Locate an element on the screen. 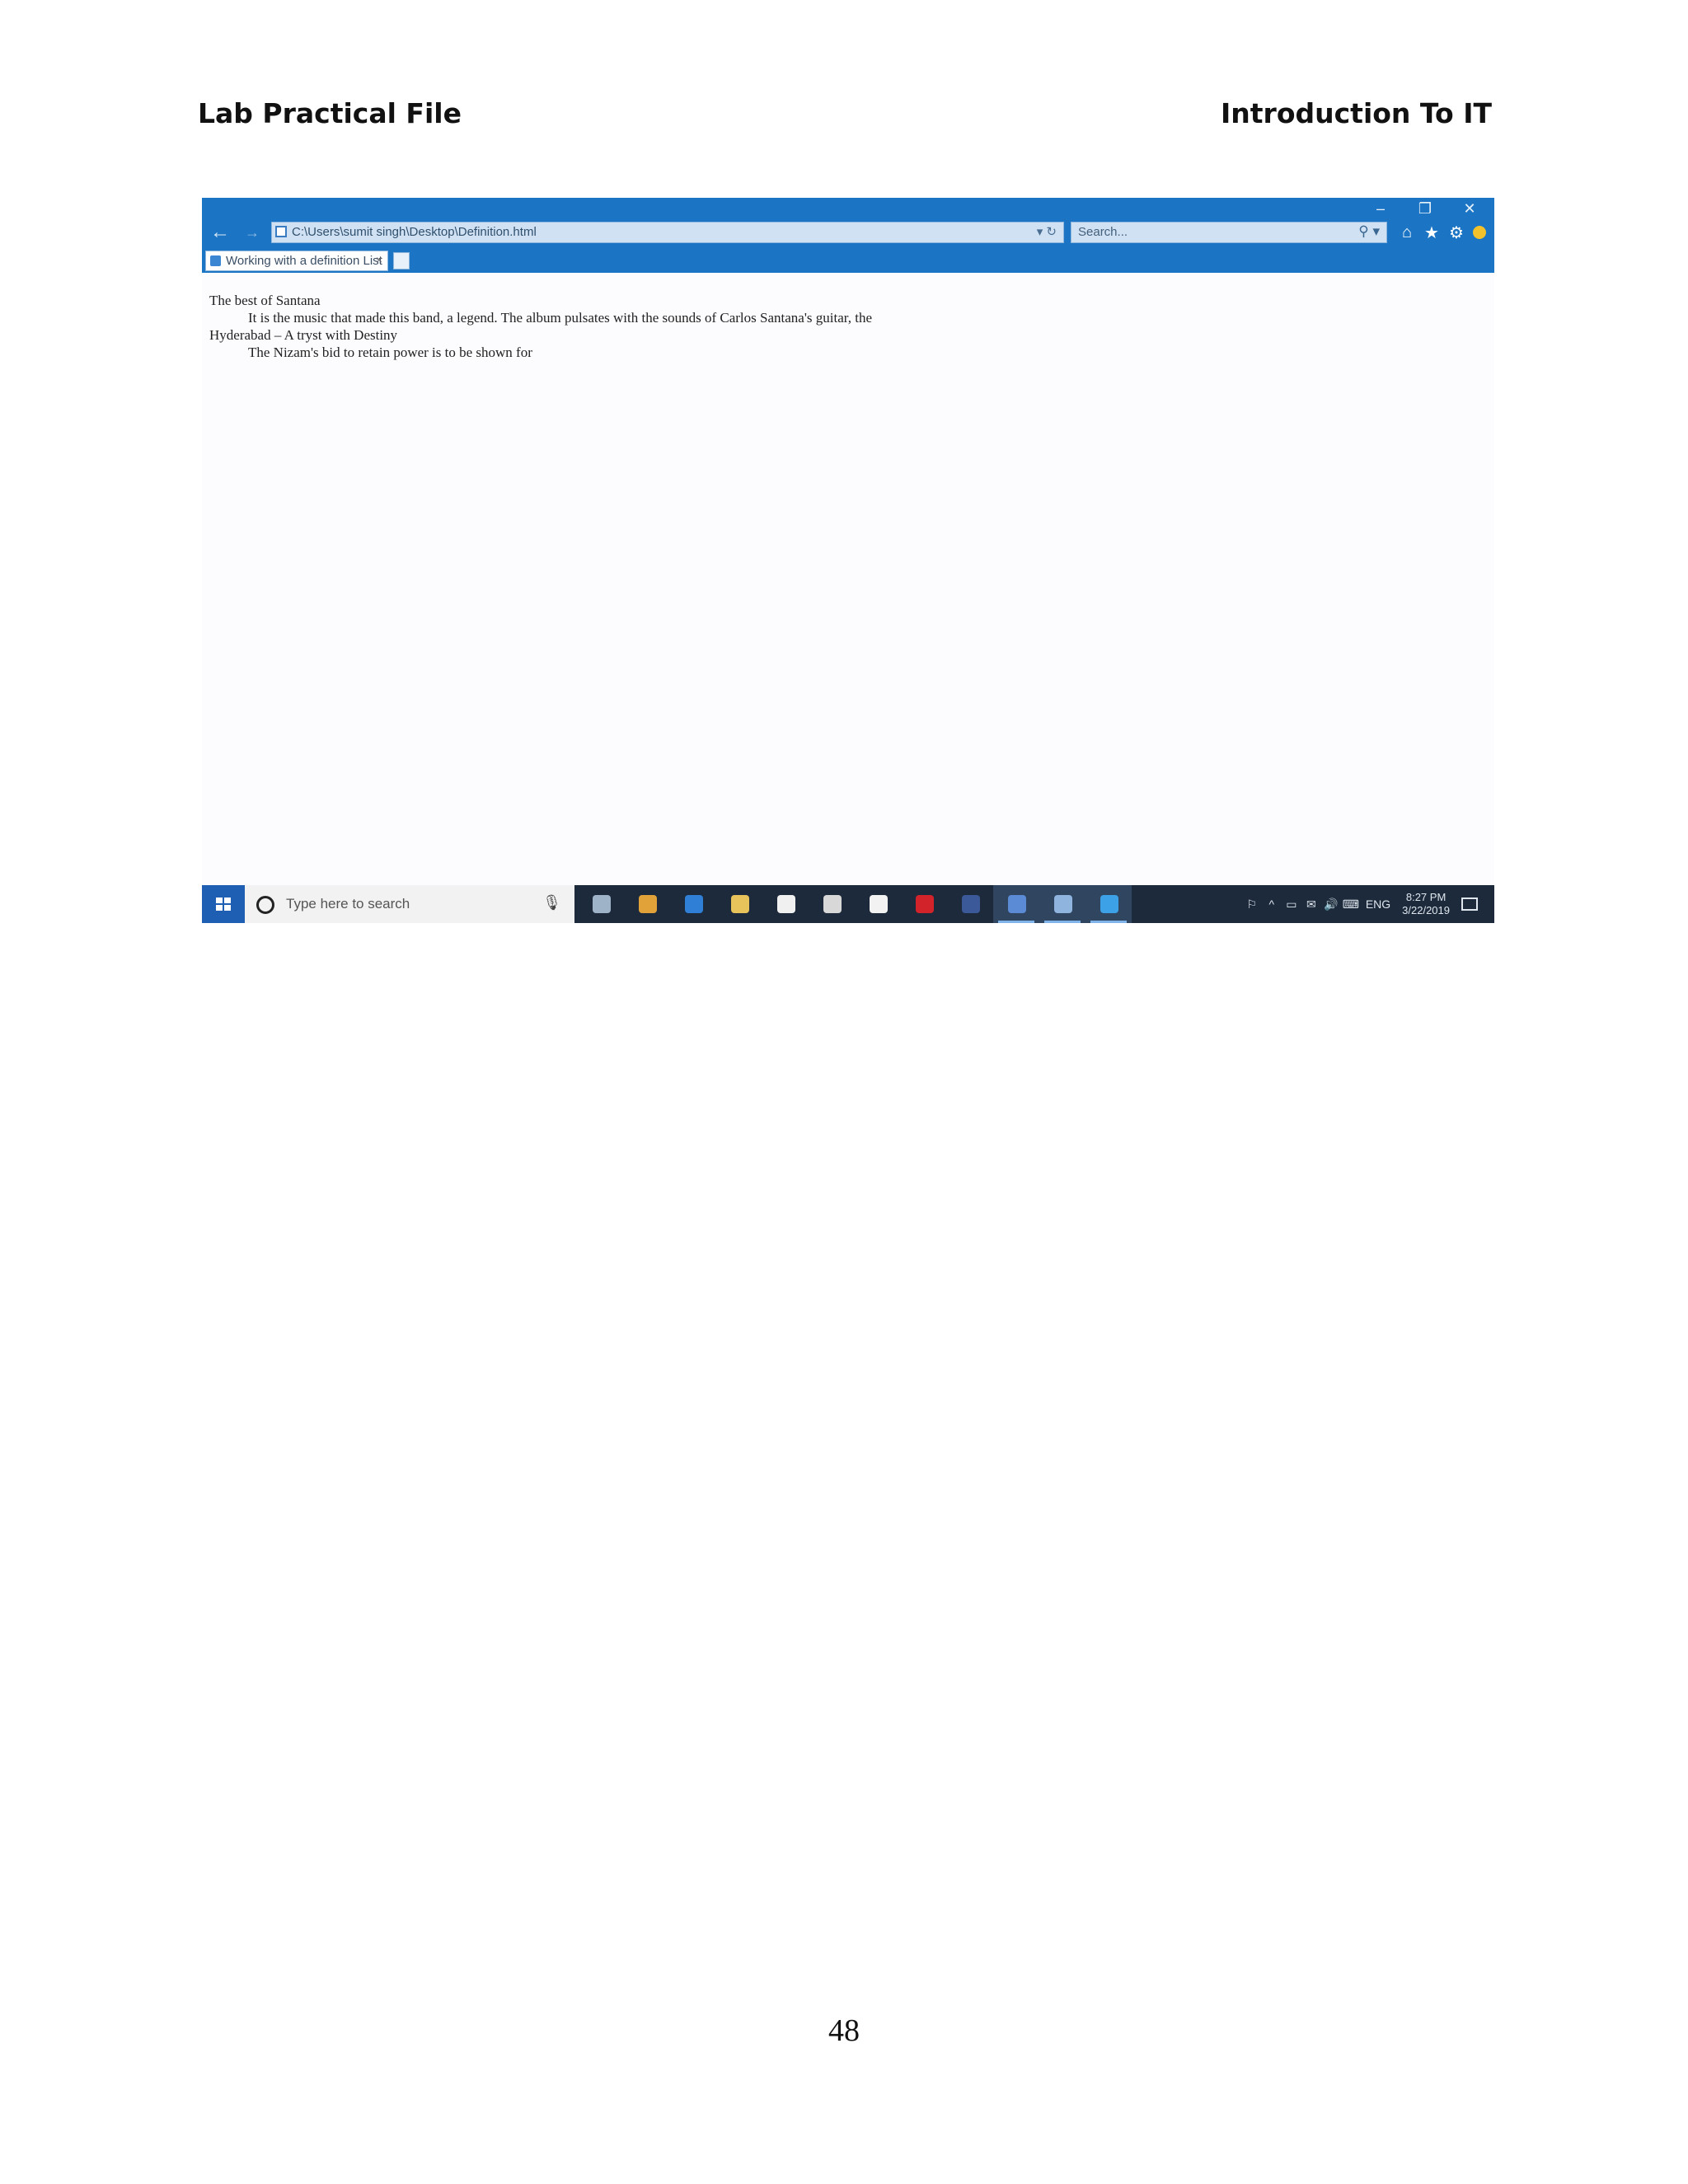  system-tray: ⚐ ^ ▭ ✉ 🔊 ⌨ ENG 8:27 PM 3/22/2019 is located at coordinates (1368, 904).